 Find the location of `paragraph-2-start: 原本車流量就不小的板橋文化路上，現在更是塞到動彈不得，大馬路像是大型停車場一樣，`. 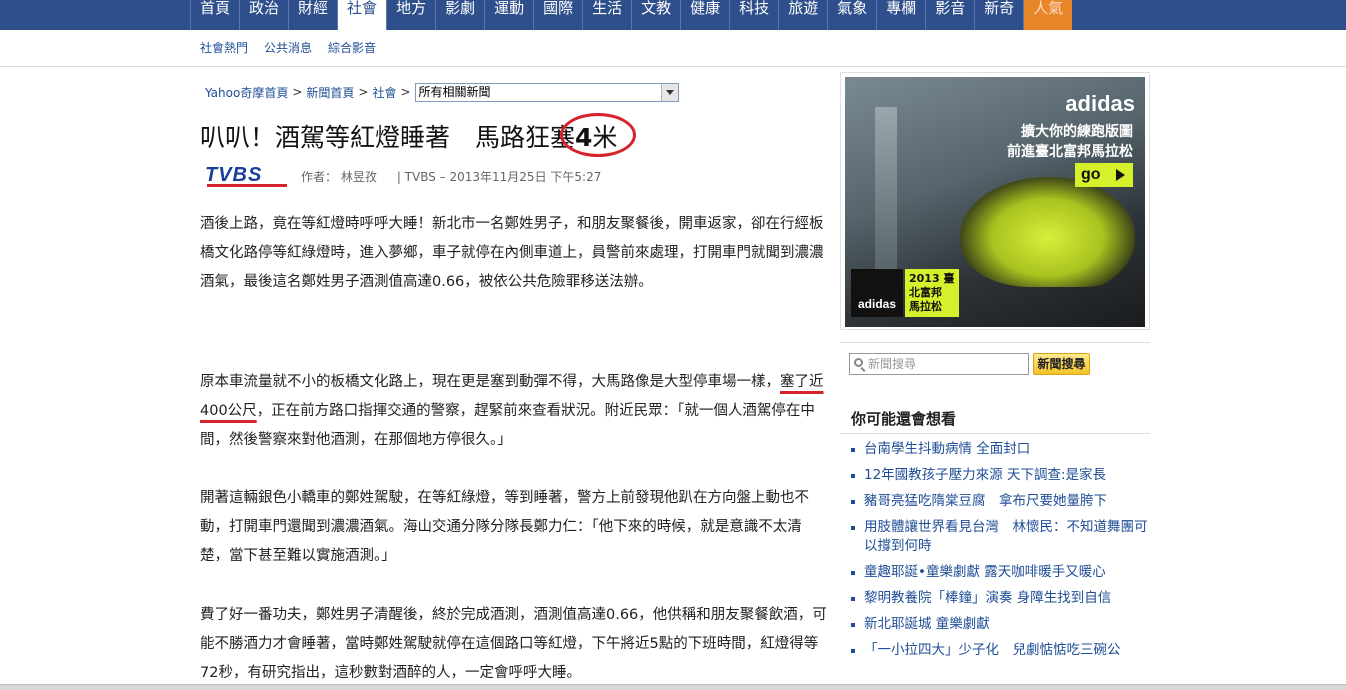

paragraph-2-start: 原本車流量就不小的板橋文化路上，現在更是塞到動彈不得，大馬路像是大型停車場一樣， is located at coordinates (490, 382).